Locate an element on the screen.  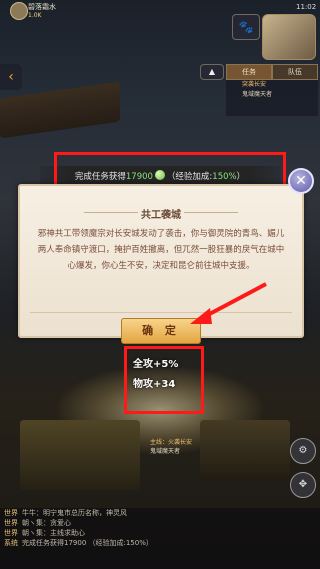
npc-portrait is located at coordinates (289, 37).